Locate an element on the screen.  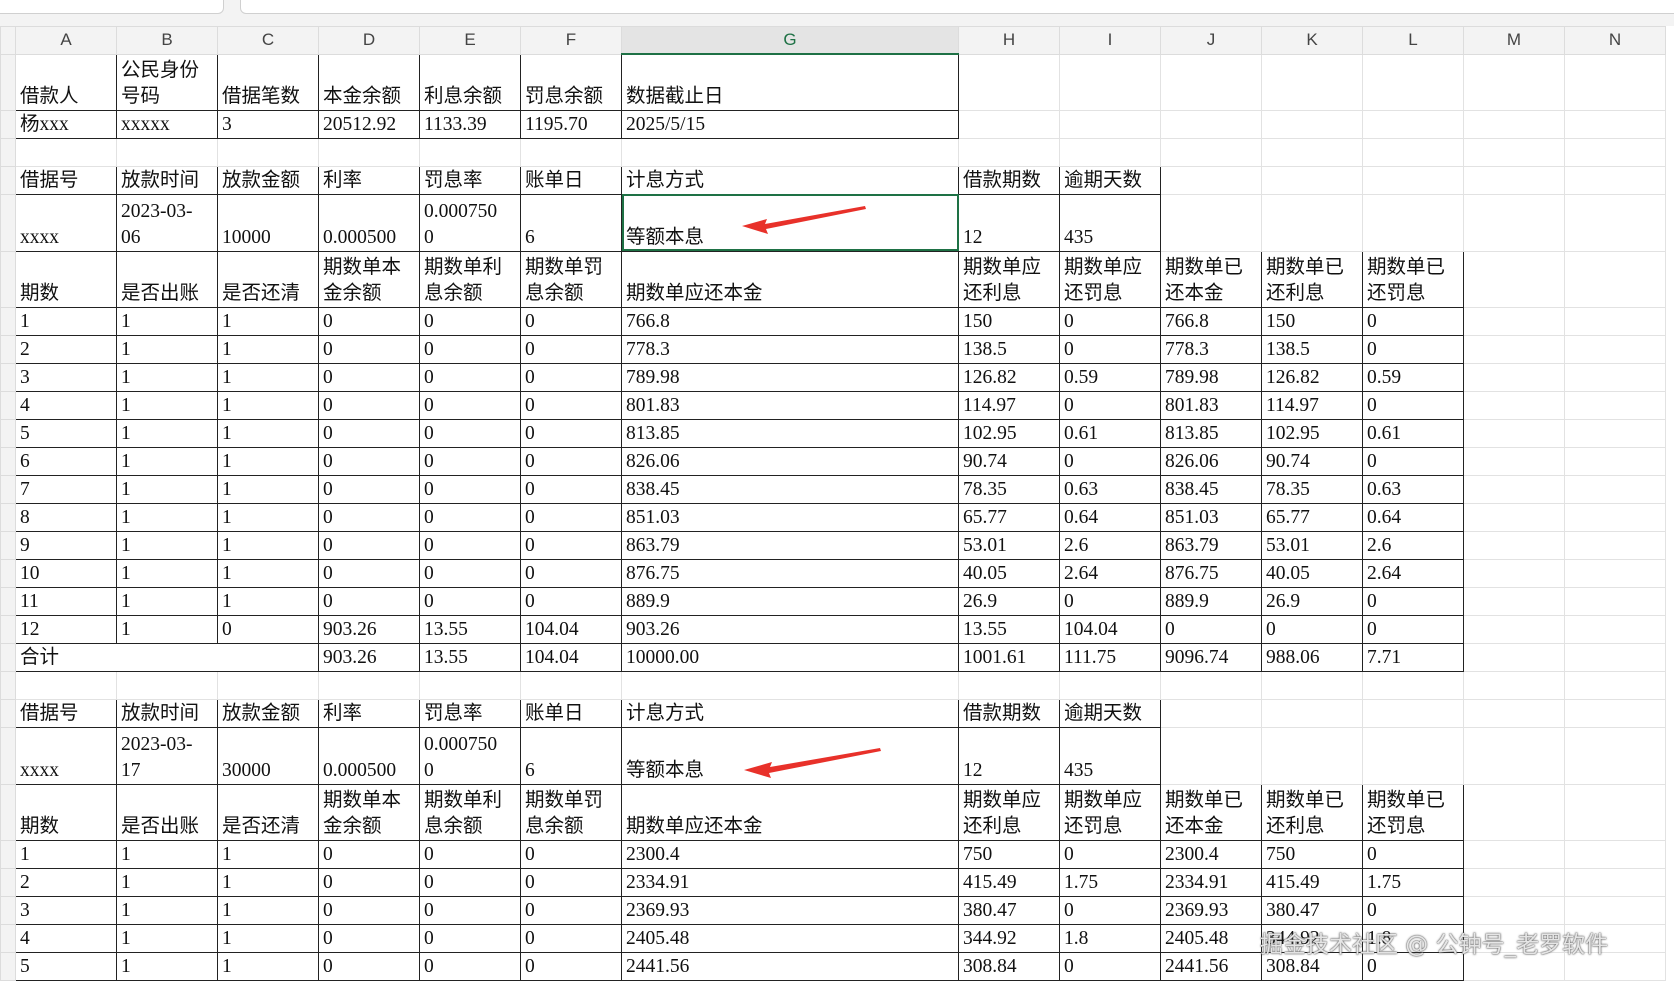
column-header-C: C is located at coordinates (268, 40).